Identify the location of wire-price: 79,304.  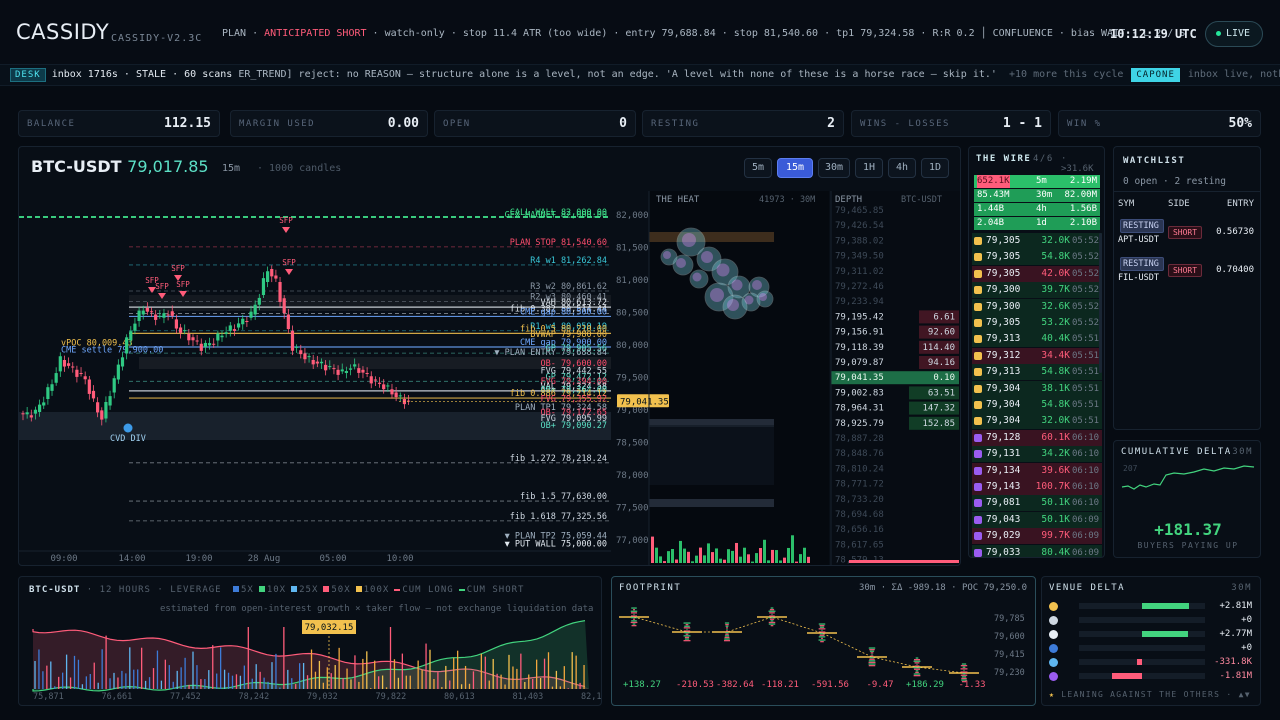
(1003, 388).